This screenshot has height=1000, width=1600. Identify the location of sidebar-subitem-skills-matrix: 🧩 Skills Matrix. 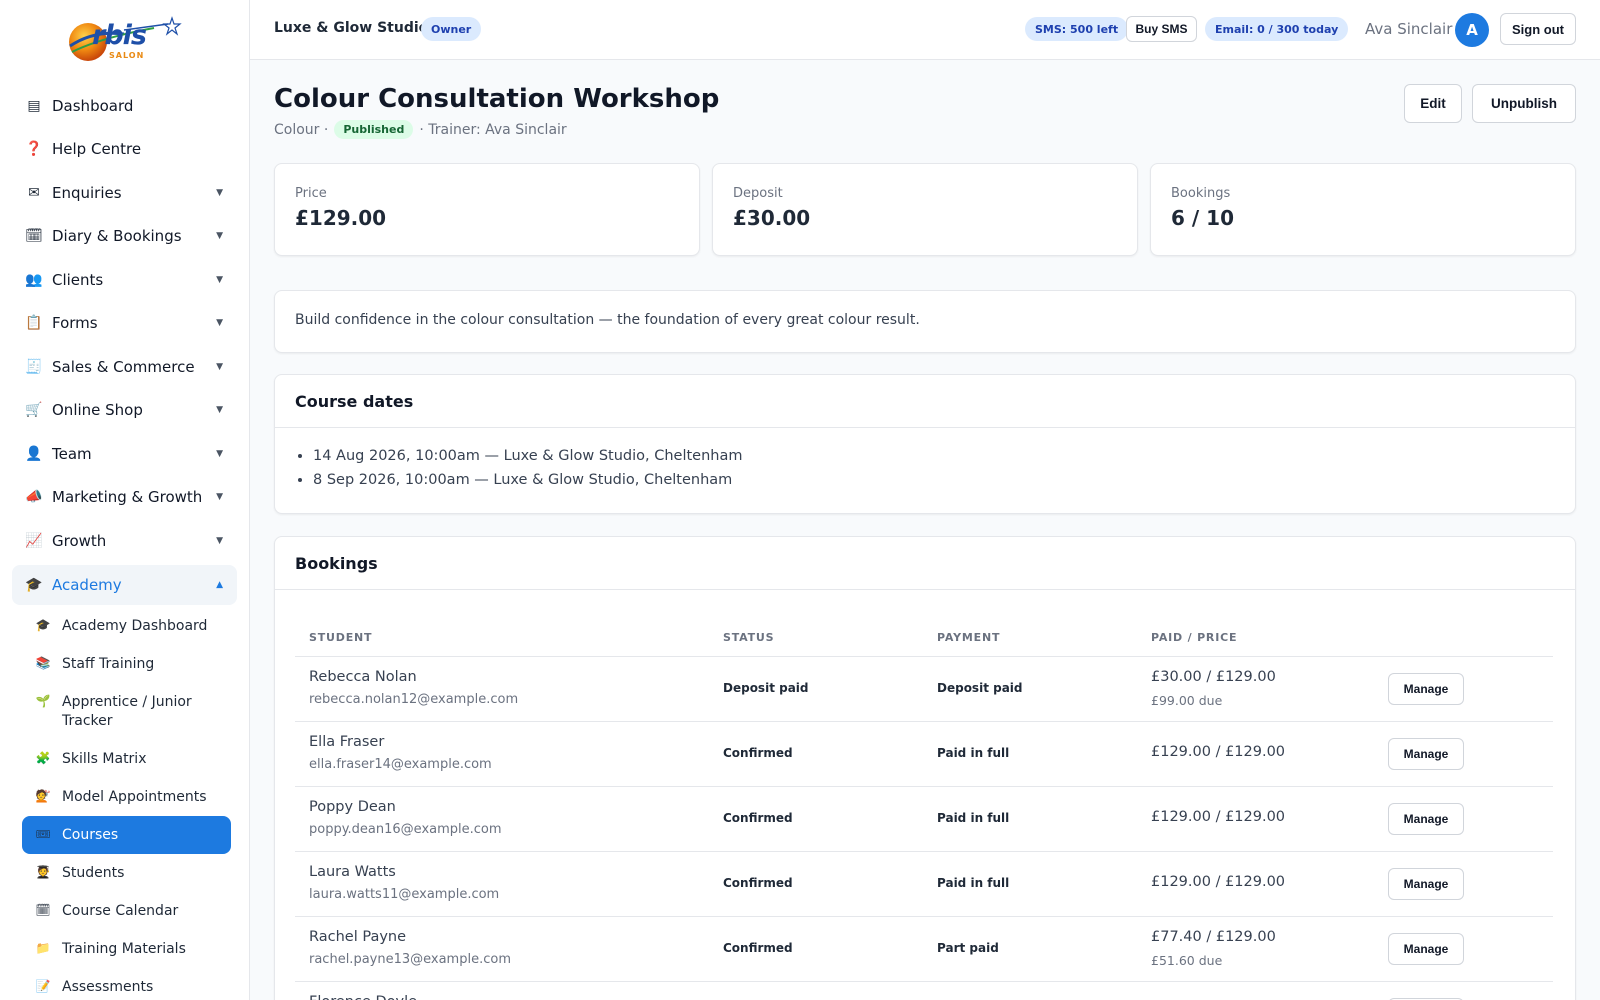
(124, 759).